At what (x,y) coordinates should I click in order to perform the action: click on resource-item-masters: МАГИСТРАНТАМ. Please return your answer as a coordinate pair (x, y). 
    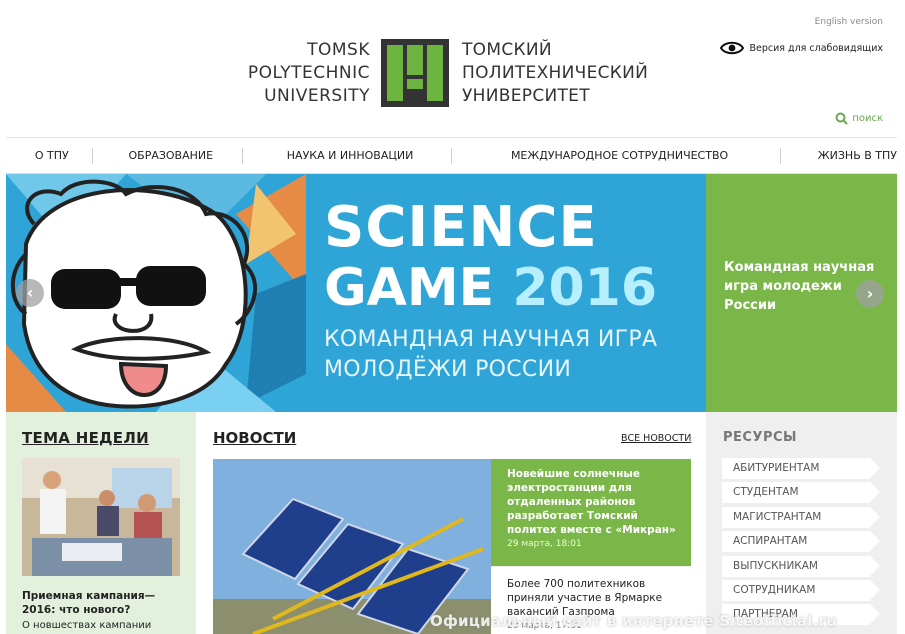
    Looking at the image, I should click on (801, 517).